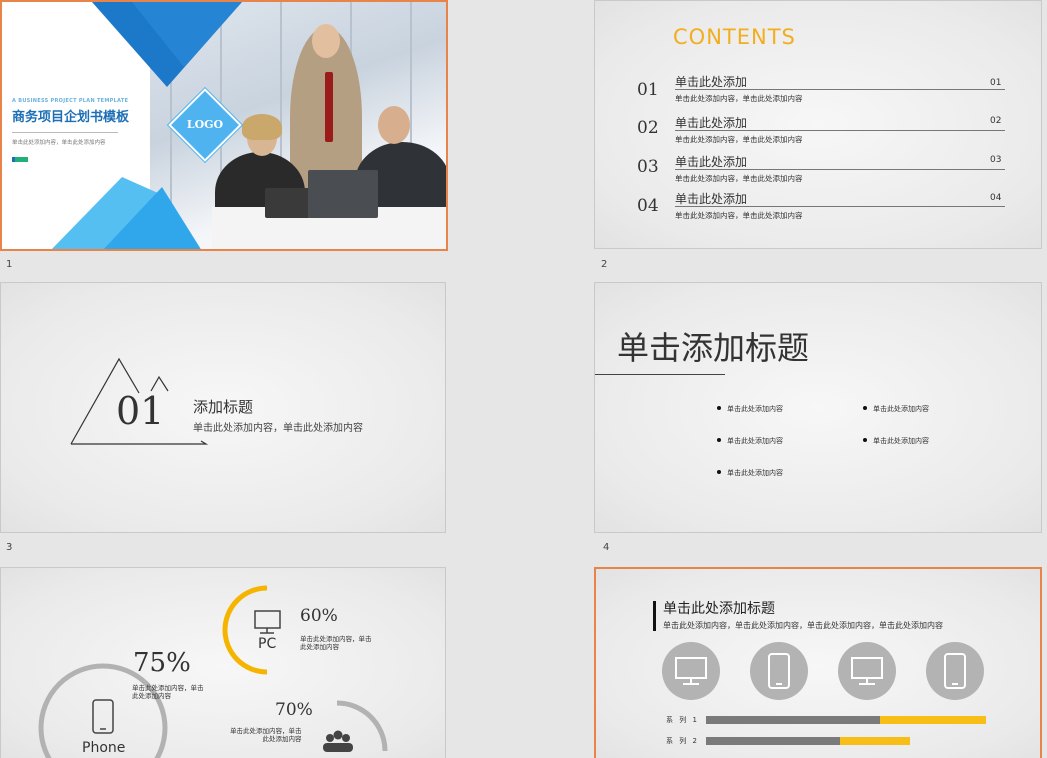 The width and height of the screenshot is (1047, 758). Describe the element at coordinates (654, 616) in the screenshot. I see `title-accent-bar` at that location.